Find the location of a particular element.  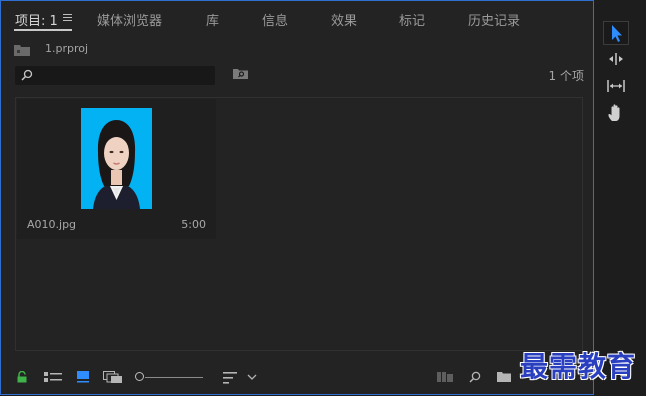

find-icon is located at coordinates (475, 377).